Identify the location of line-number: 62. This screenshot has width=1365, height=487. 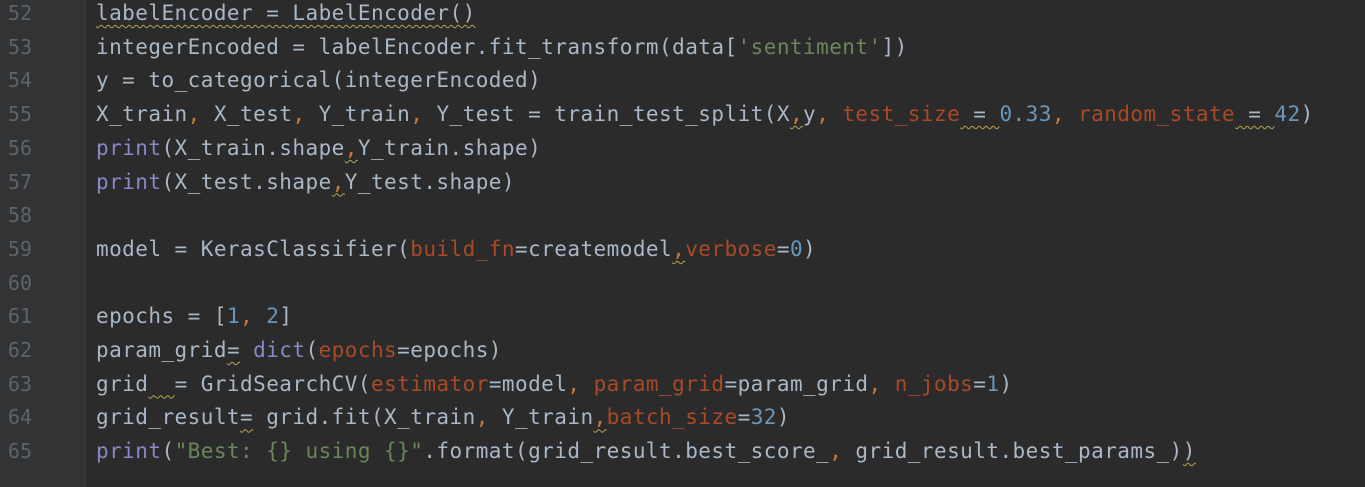
(19, 350).